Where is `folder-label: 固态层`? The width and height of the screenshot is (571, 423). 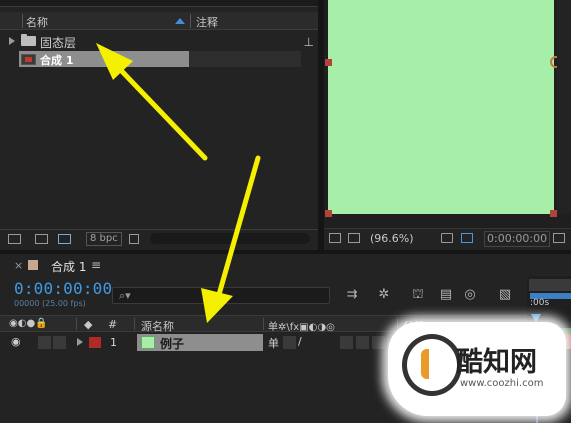 folder-label: 固态层 is located at coordinates (58, 43).